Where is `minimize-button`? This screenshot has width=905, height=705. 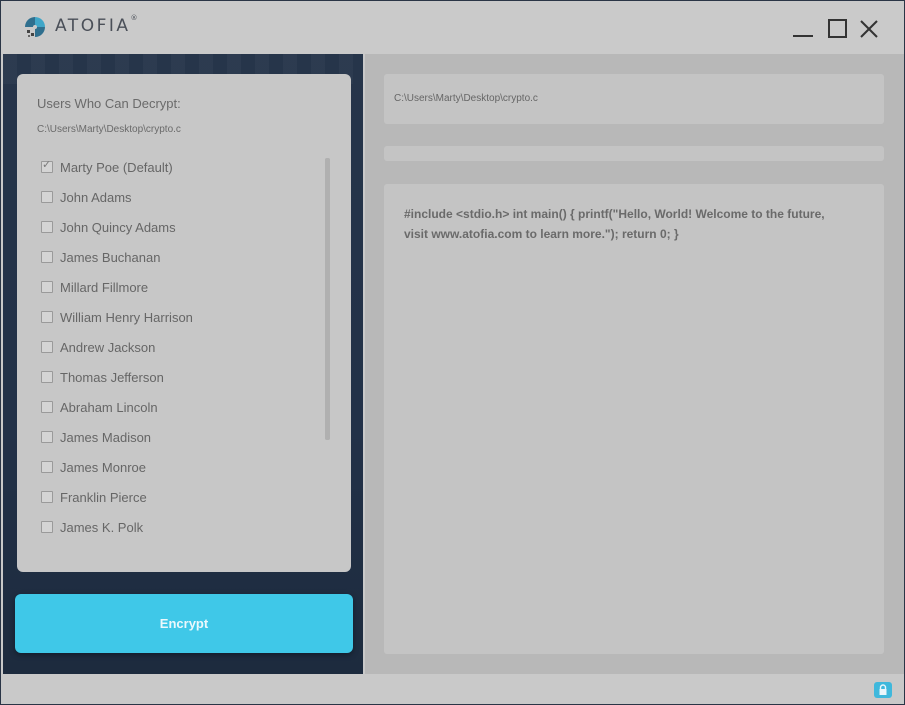 minimize-button is located at coordinates (803, 28).